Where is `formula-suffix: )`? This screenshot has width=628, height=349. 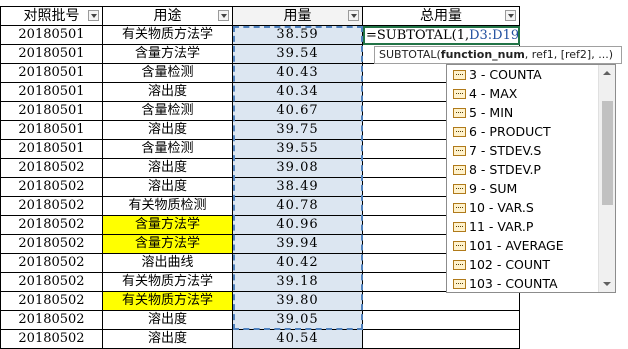
formula-suffix: ) is located at coordinates (519, 35).